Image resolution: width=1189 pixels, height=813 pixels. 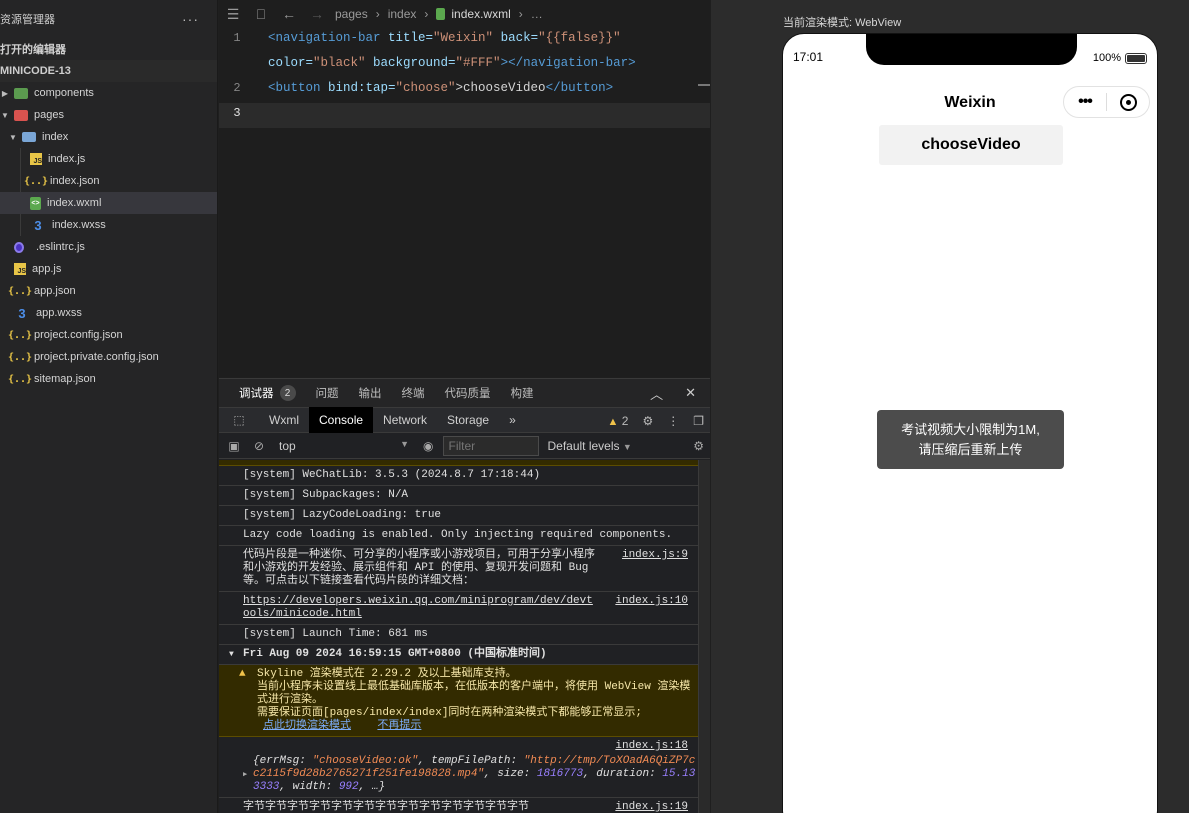 What do you see at coordinates (108, 379) in the screenshot?
I see `tree-item-sitemap: {..} sitemap.json` at bounding box center [108, 379].